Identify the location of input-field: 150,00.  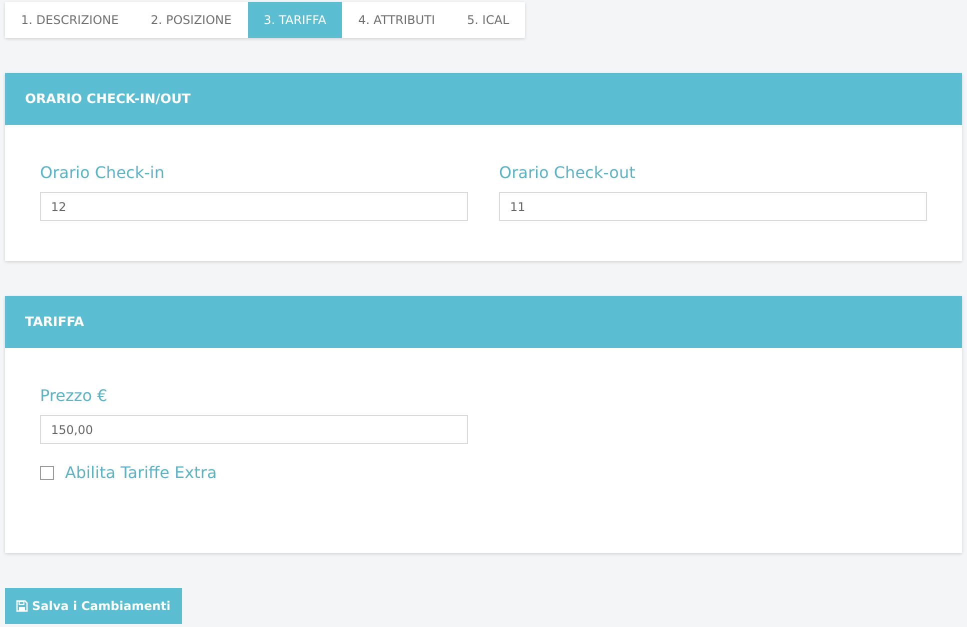
(254, 429).